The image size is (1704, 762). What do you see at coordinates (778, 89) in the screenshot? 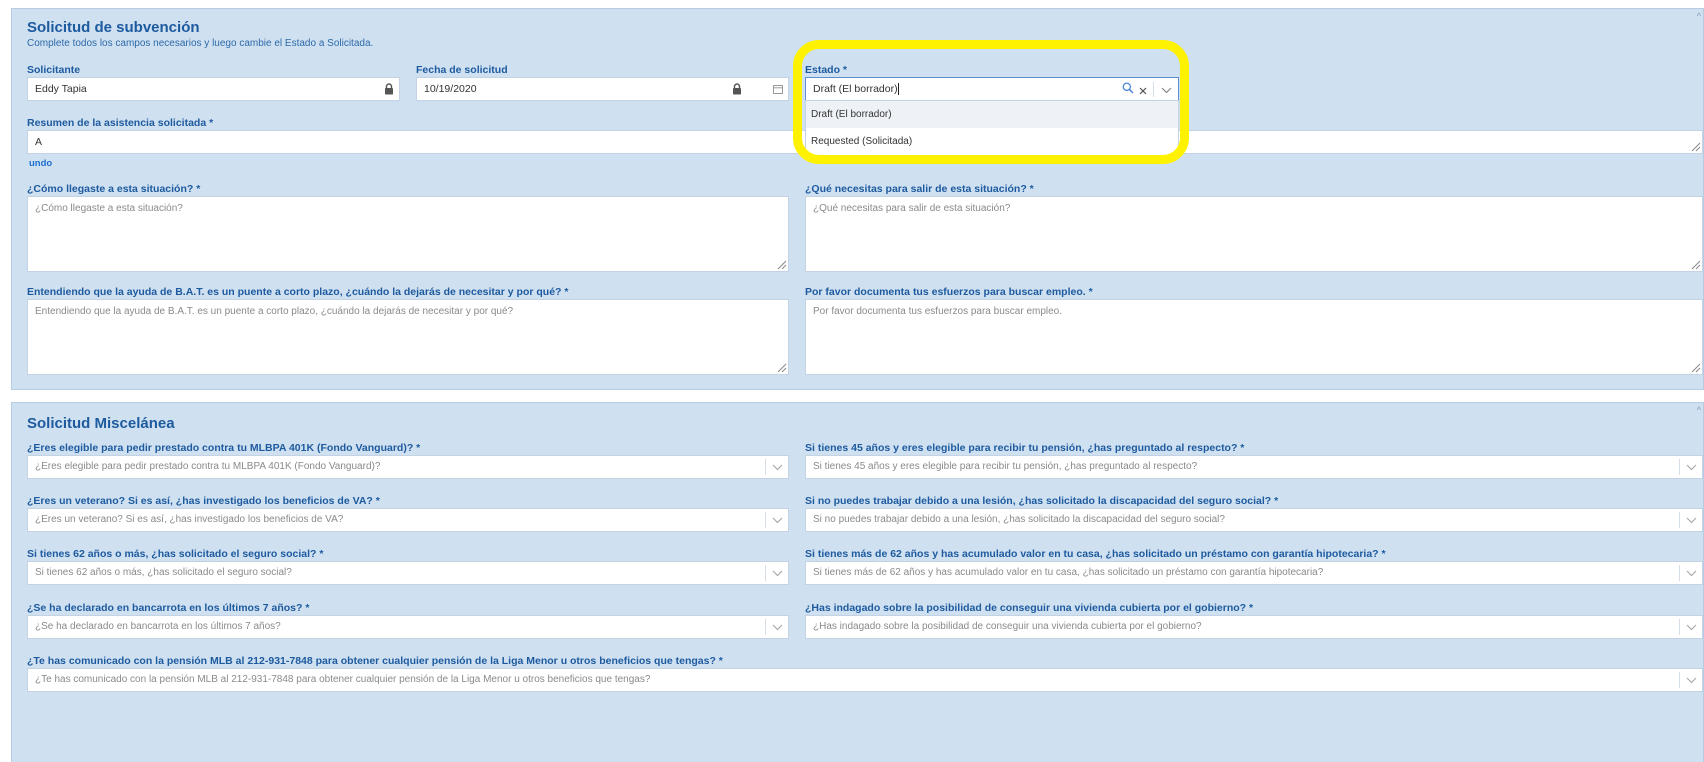
I see `calendar-icon` at bounding box center [778, 89].